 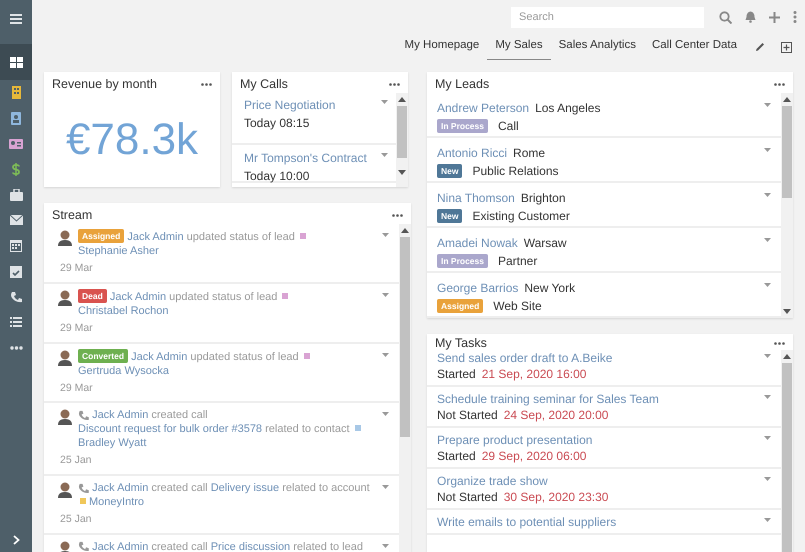 What do you see at coordinates (123, 310) in the screenshot?
I see `record-link: Christabel Rochon` at bounding box center [123, 310].